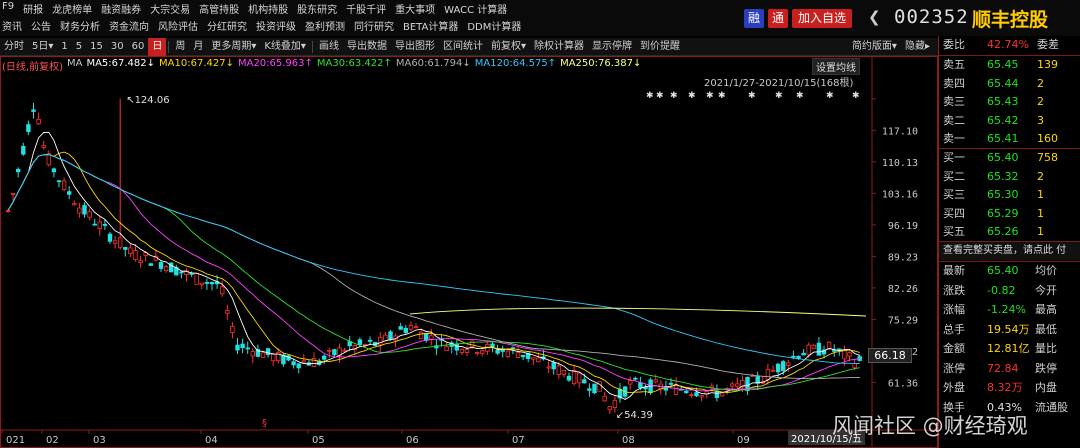 The height and width of the screenshot is (448, 1080). I want to click on ma-value: MA30:63.422↑, so click(354, 63).